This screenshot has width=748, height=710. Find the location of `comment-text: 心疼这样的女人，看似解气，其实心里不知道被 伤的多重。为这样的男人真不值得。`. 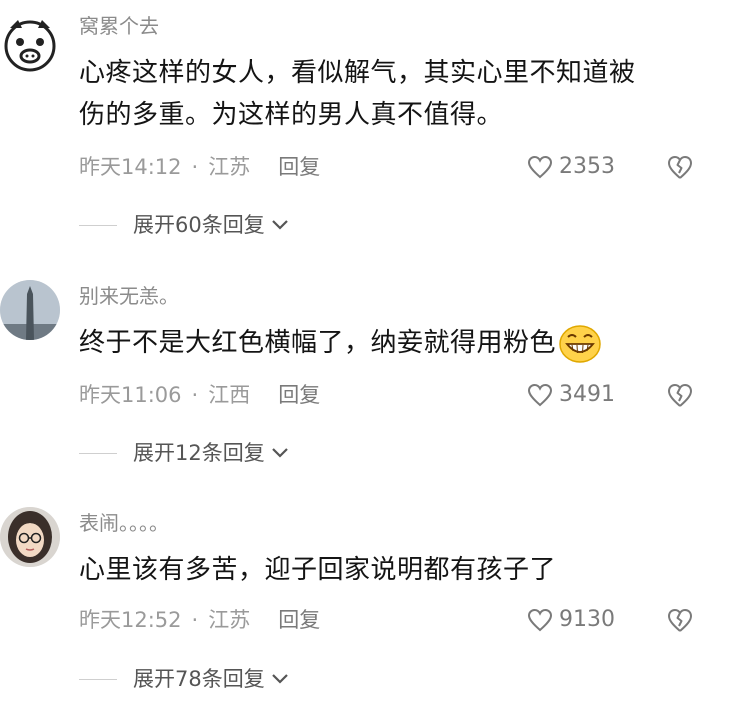

comment-text: 心疼这样的女人，看似解气，其实心里不知道被 伤的多重。为这样的男人真不值得。 is located at coordinates (399, 94).